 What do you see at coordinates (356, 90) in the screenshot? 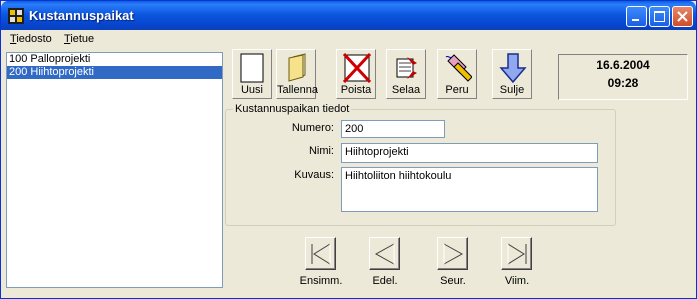
I see `delete-button-label: Poista` at bounding box center [356, 90].